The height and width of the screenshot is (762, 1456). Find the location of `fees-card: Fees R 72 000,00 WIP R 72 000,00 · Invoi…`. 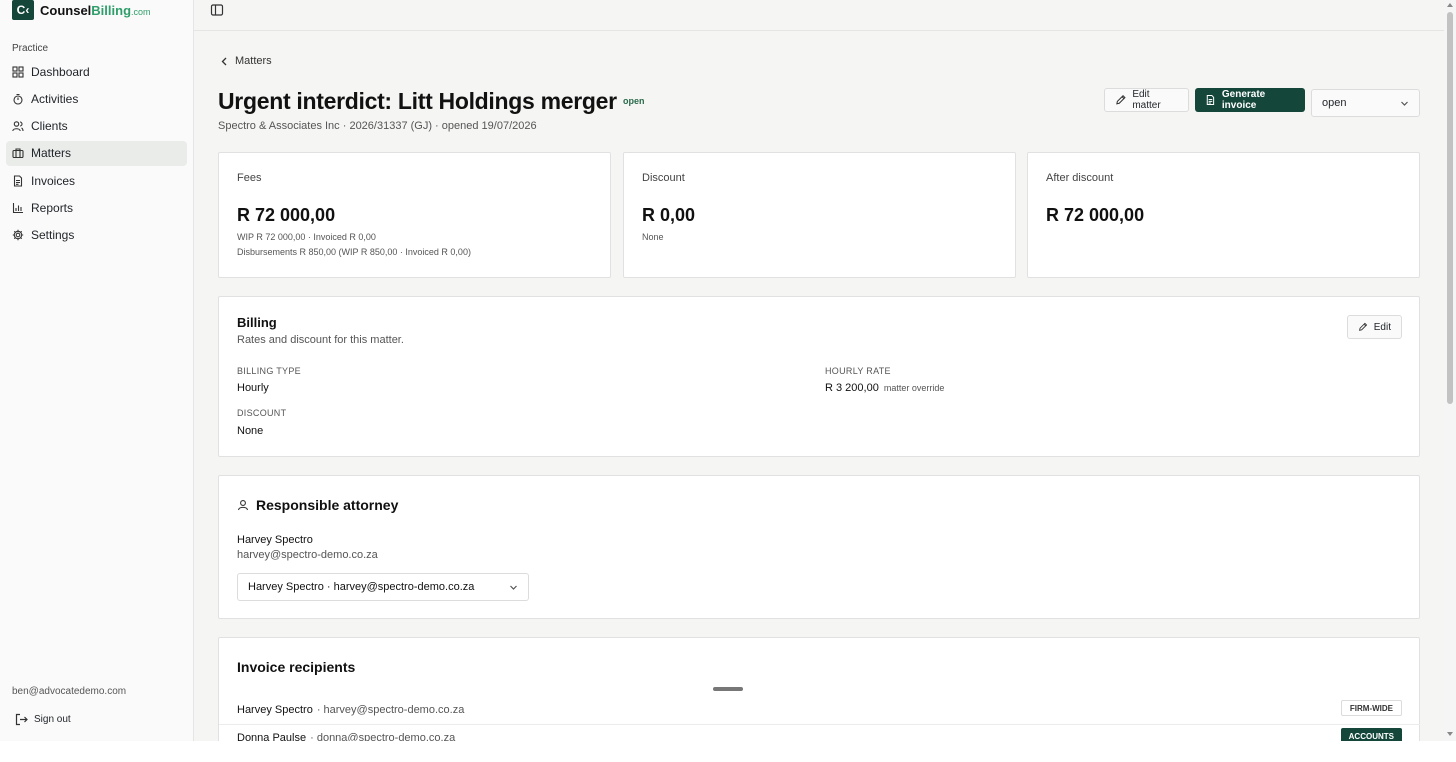

fees-card: Fees R 72 000,00 WIP R 72 000,00 · Invoi… is located at coordinates (414, 215).